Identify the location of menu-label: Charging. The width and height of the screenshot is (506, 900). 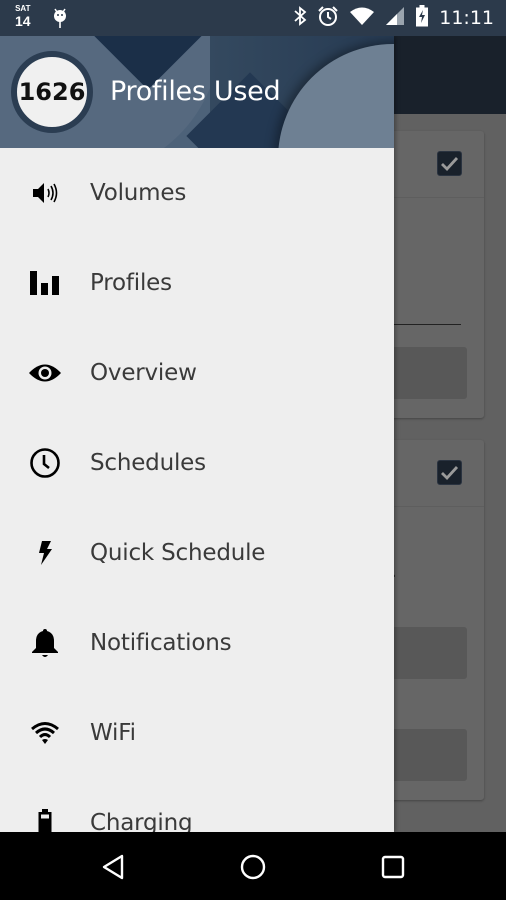
(141, 821).